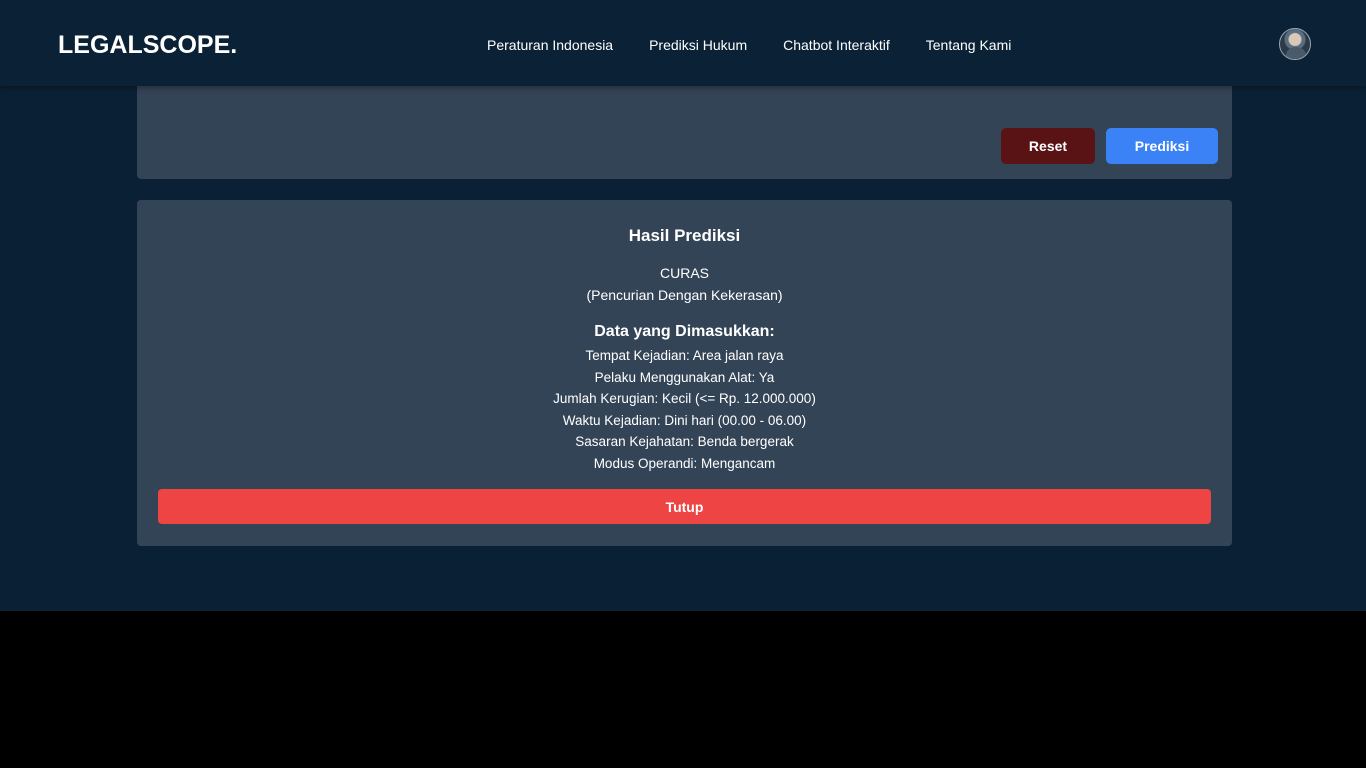 The image size is (1366, 768). What do you see at coordinates (684, 273) in the screenshot?
I see `result-code: CURAS` at bounding box center [684, 273].